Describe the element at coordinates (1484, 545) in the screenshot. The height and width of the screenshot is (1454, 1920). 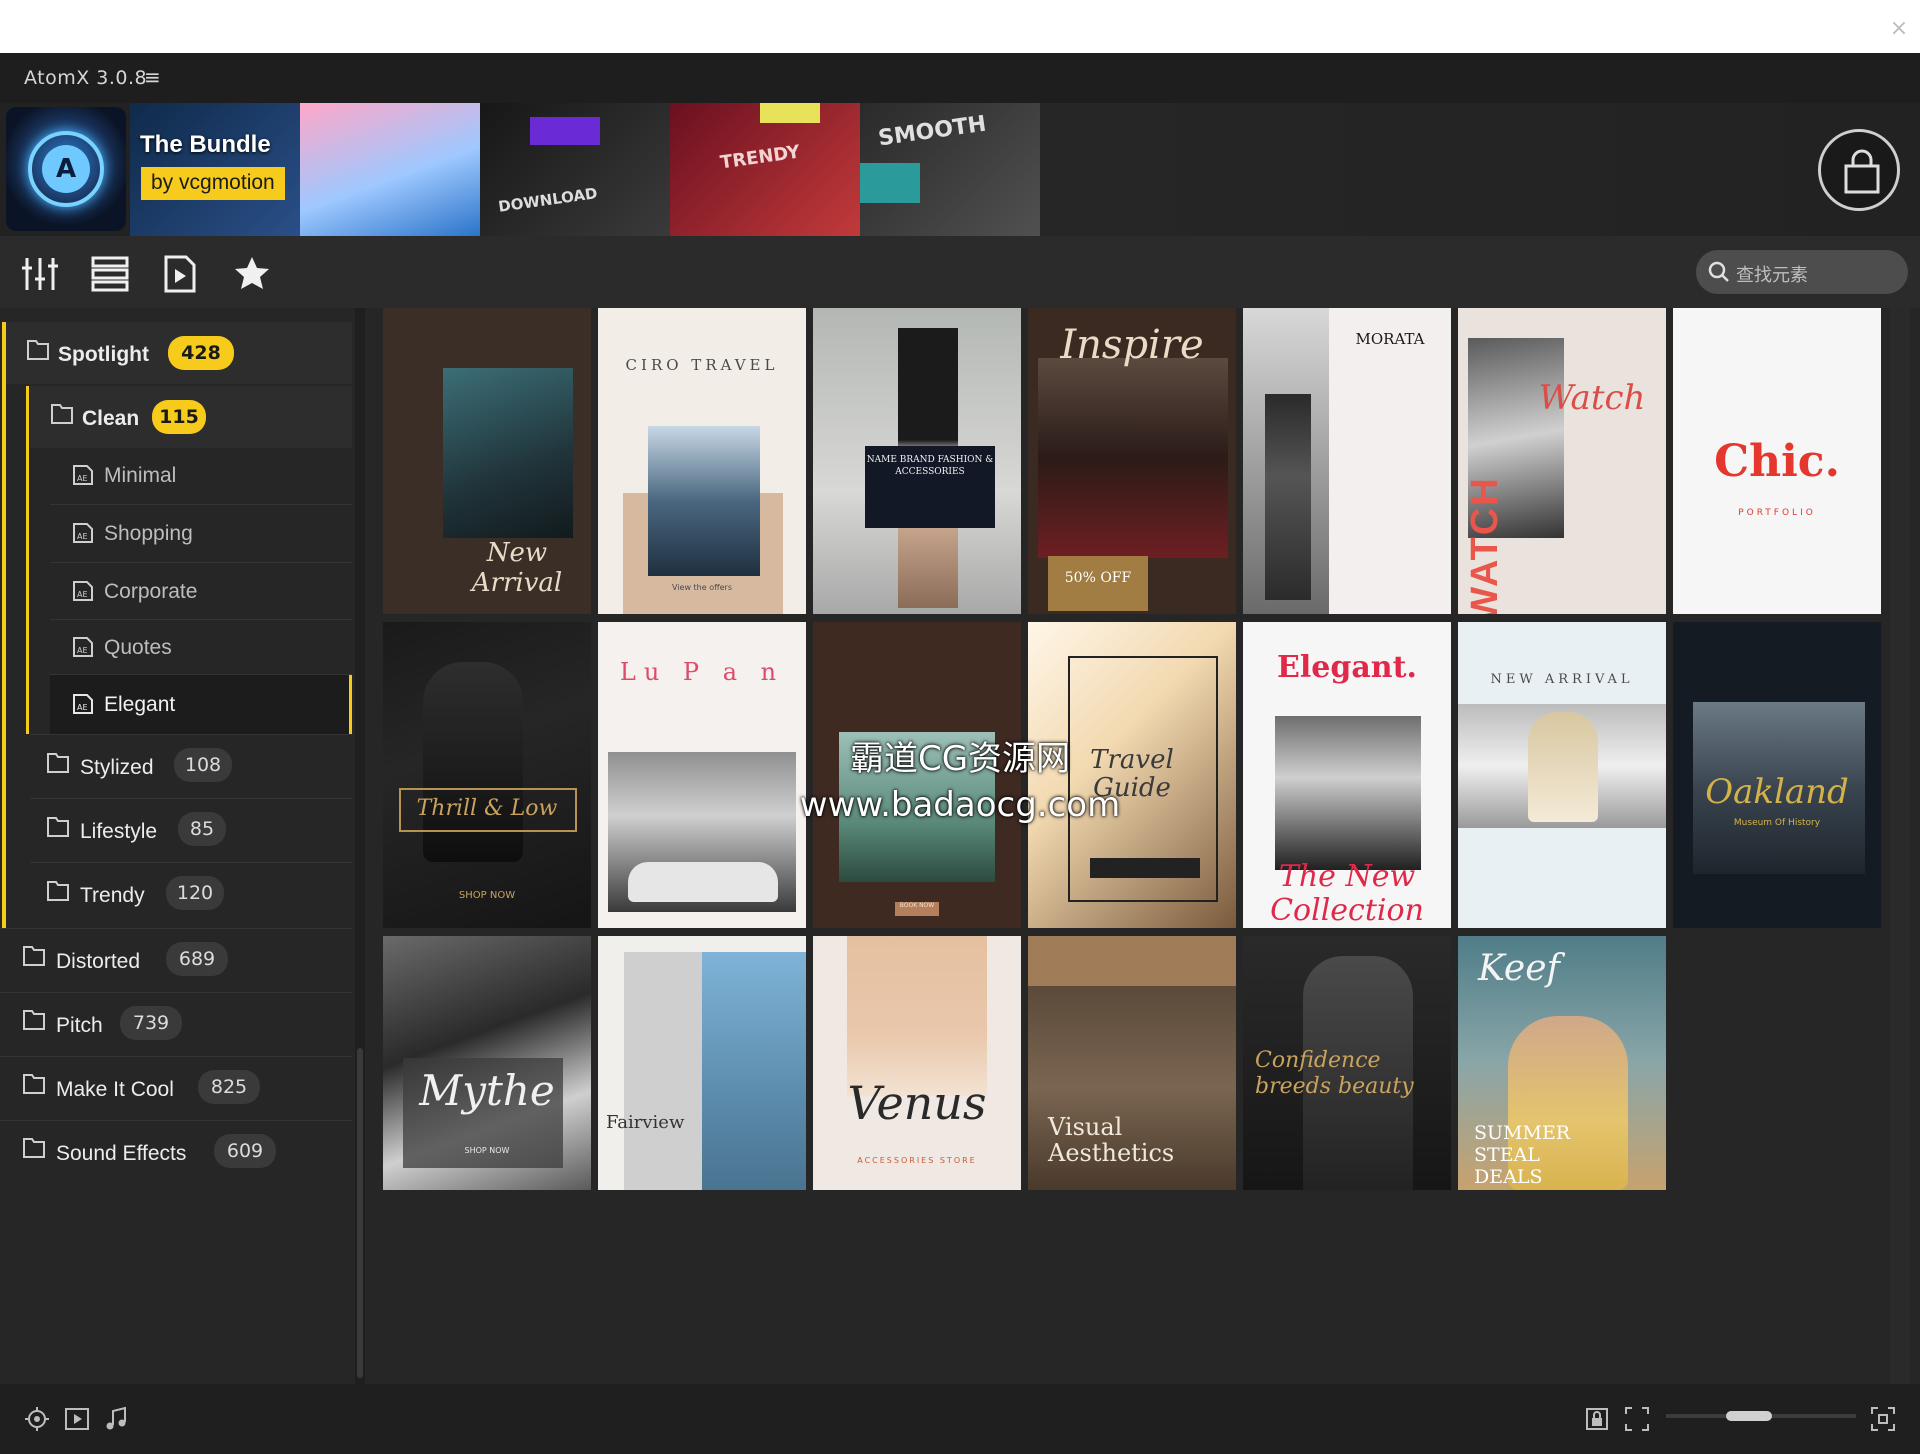
I see `card-subtitle: WATCH` at that location.